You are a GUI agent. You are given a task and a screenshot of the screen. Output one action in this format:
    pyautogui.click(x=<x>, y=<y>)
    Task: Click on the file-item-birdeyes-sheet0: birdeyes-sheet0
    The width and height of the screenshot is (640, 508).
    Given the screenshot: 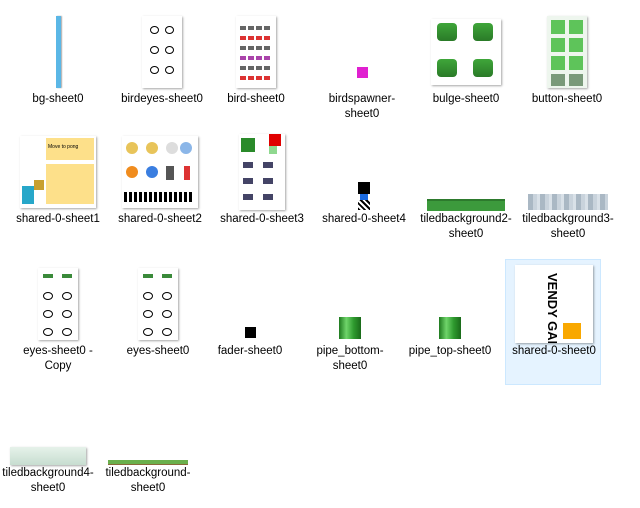 What is the action you would take?
    pyautogui.click(x=162, y=71)
    